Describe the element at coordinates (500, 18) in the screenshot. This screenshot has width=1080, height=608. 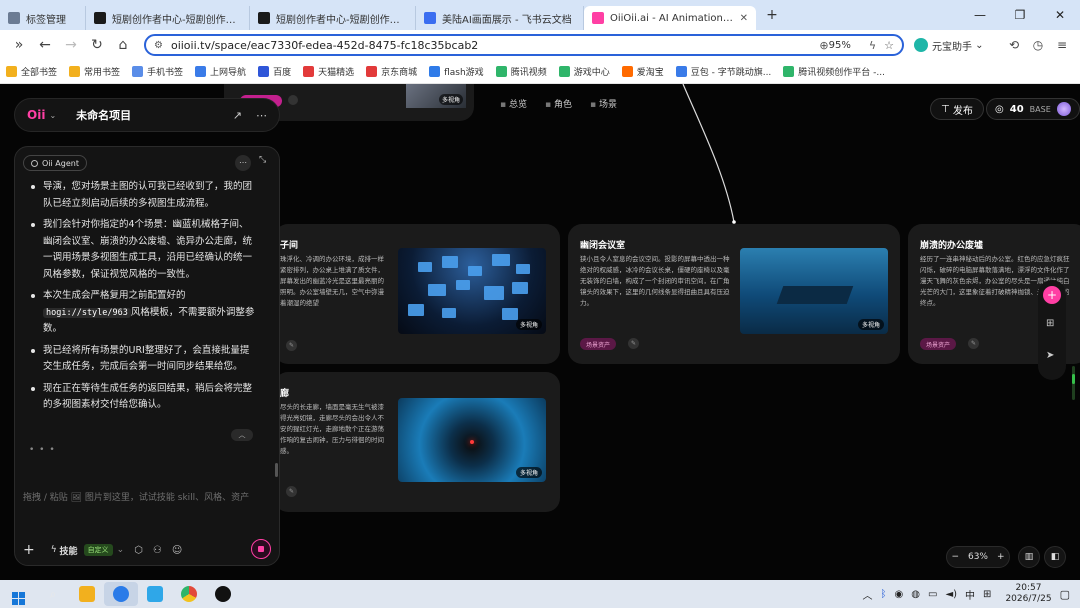
I see `browser-tab-feishu-doc: 美陆AI画面展示 - 飞书云文档` at that location.